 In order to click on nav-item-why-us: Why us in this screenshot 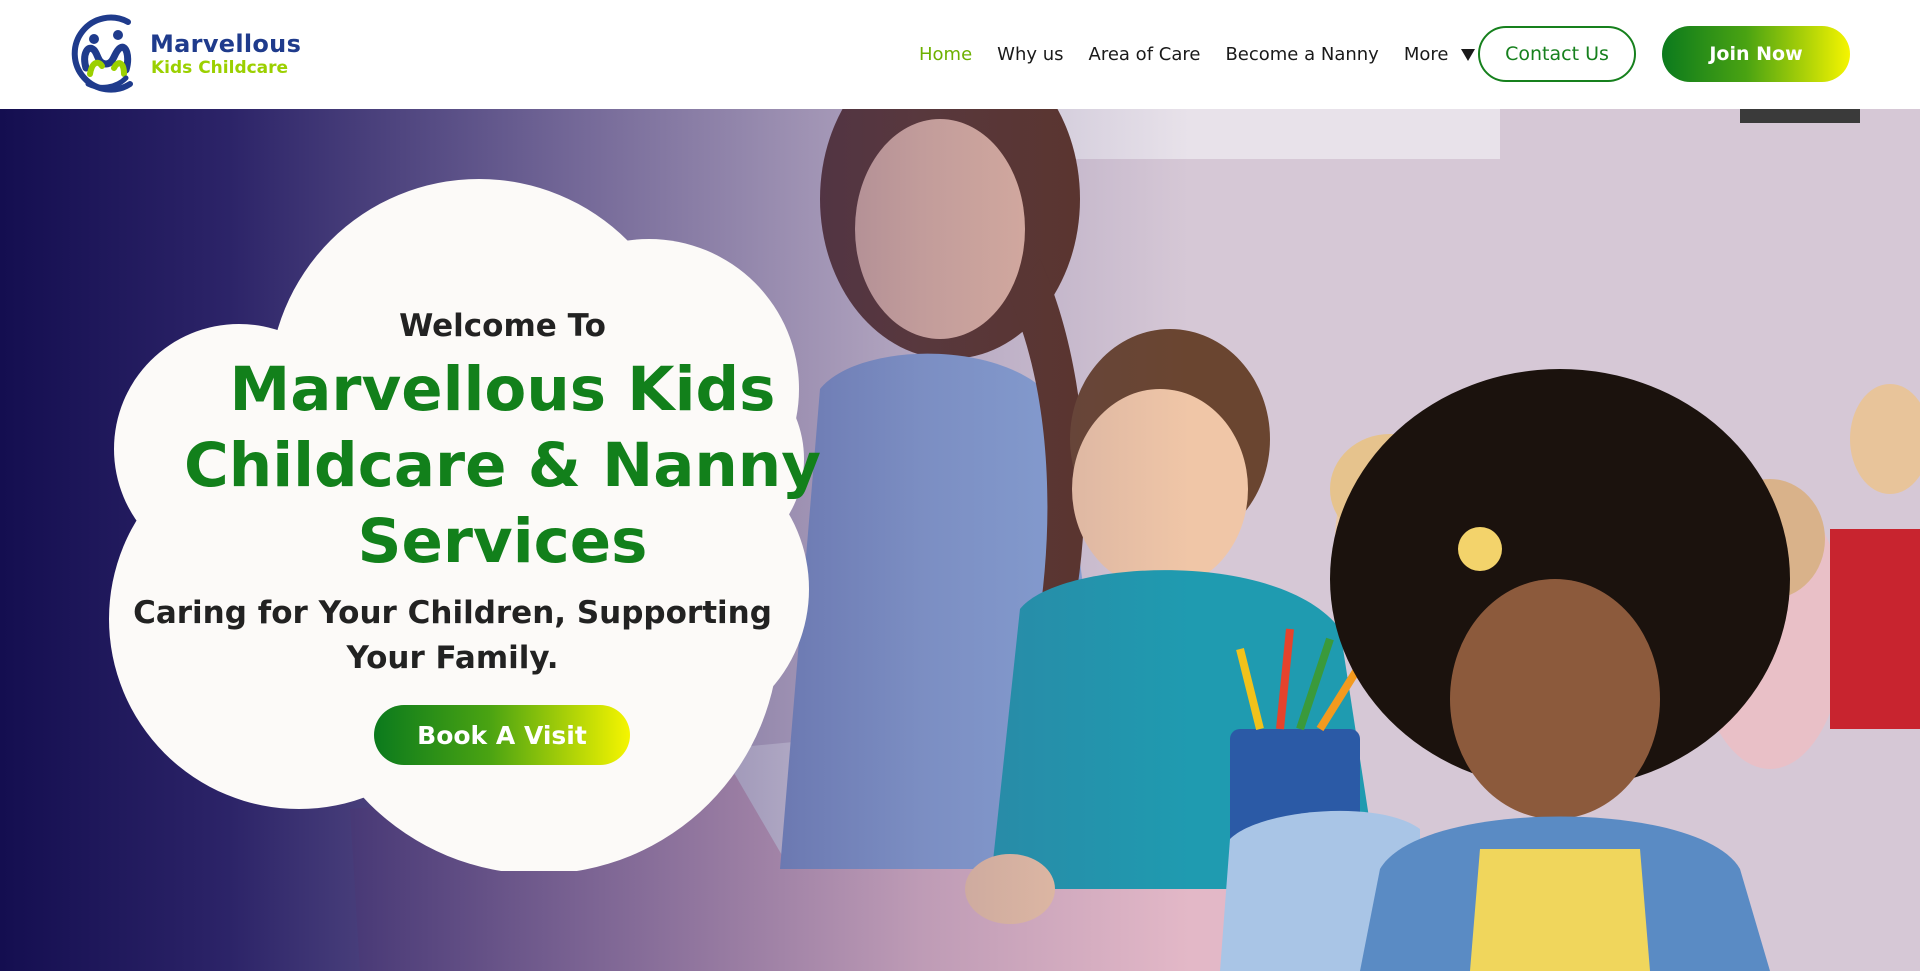, I will do `click(1030, 54)`.